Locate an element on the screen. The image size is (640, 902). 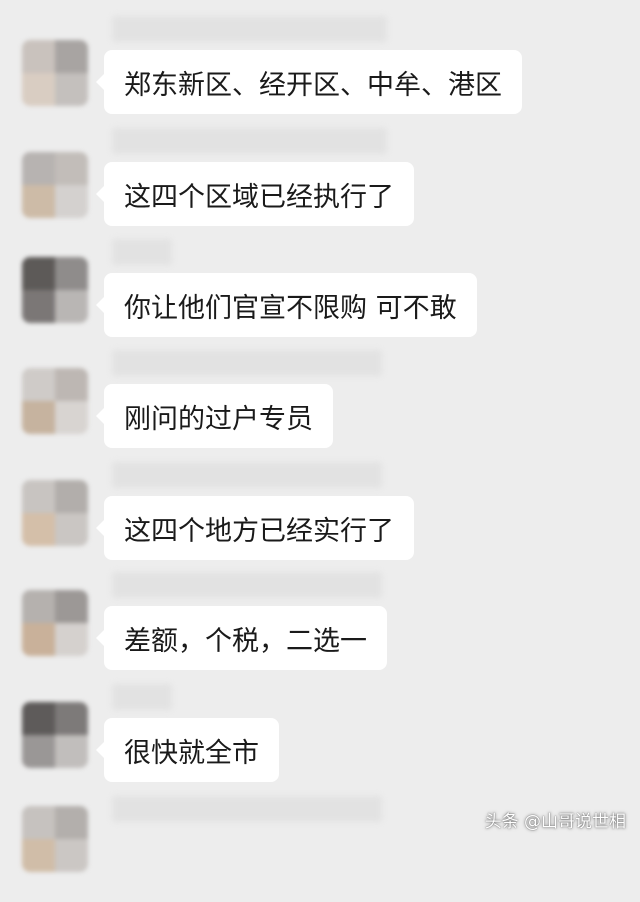
chat-message: 你让他们官宣不限购 可不敢 is located at coordinates (320, 290).